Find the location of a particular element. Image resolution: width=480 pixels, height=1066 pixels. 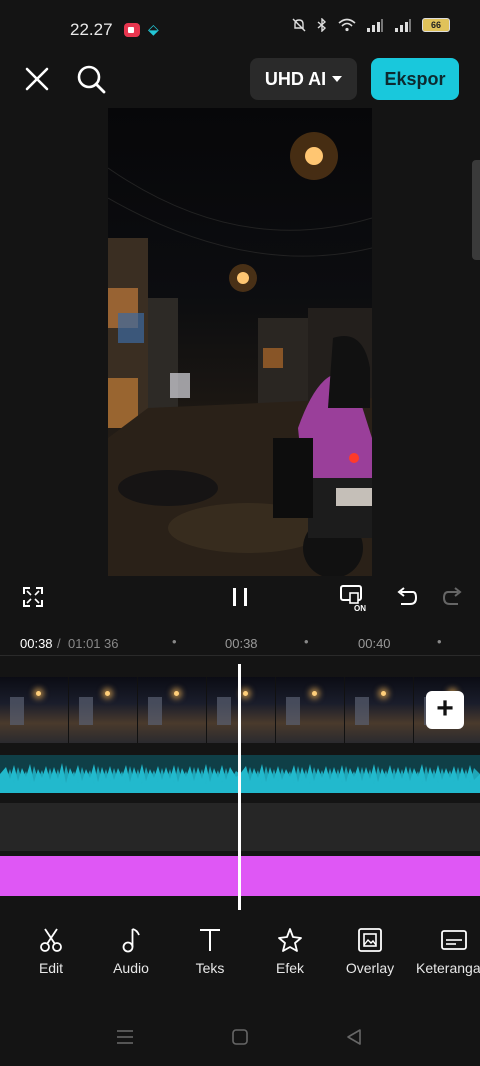

current-time: 00:38 is located at coordinates (36, 643).